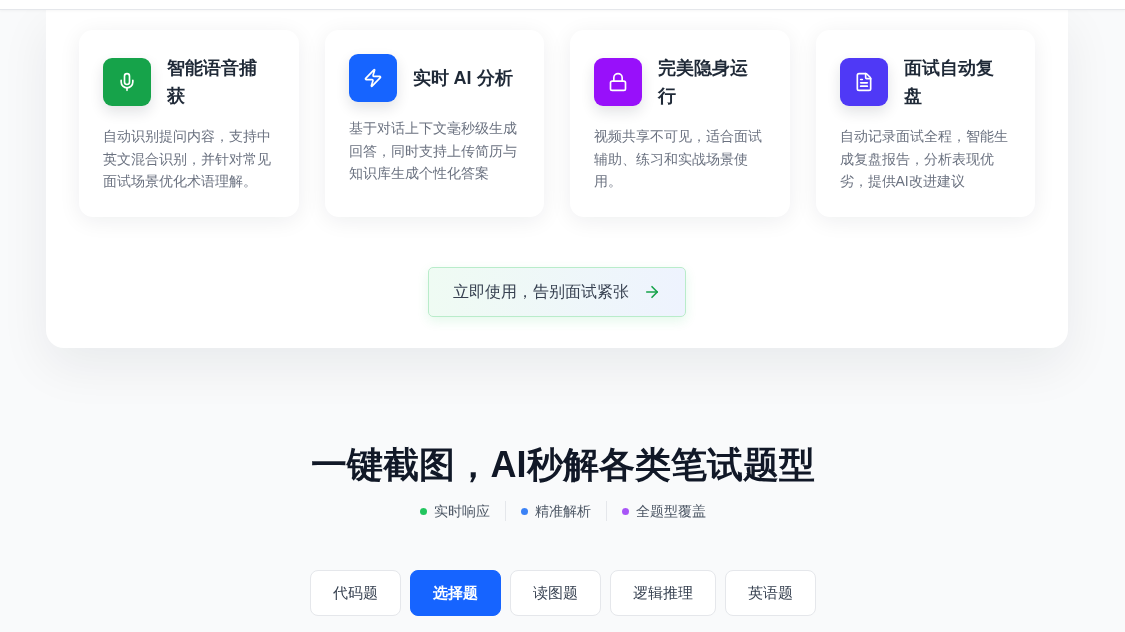  I want to click on feature-title: 面试自动复盘, so click(949, 82).